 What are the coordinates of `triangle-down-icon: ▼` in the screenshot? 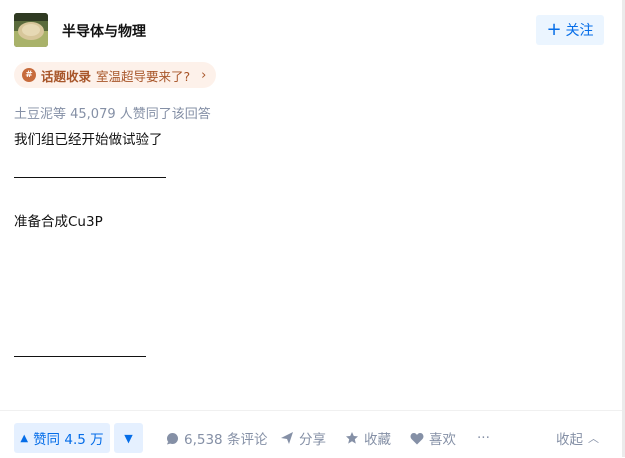 It's located at (128, 438).